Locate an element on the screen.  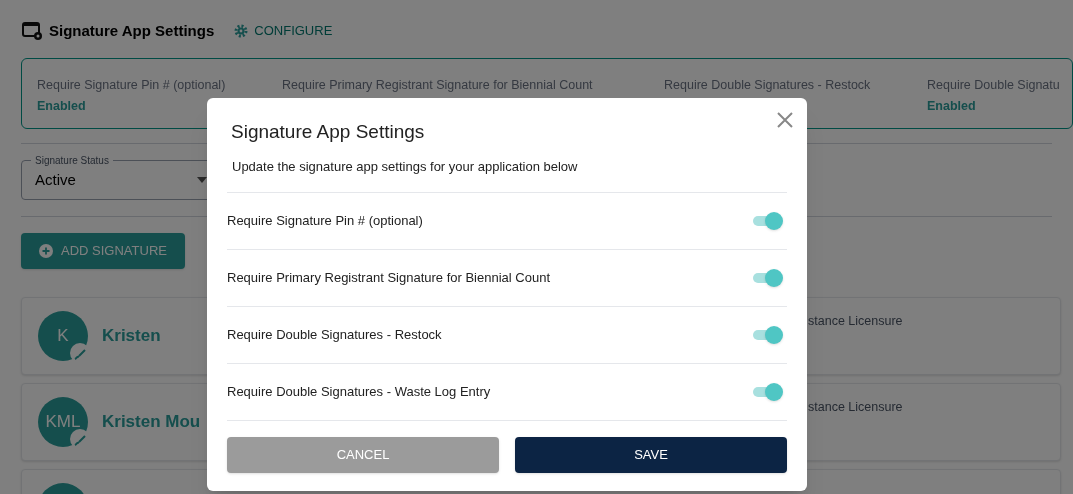
gear-icon is located at coordinates (241, 31).